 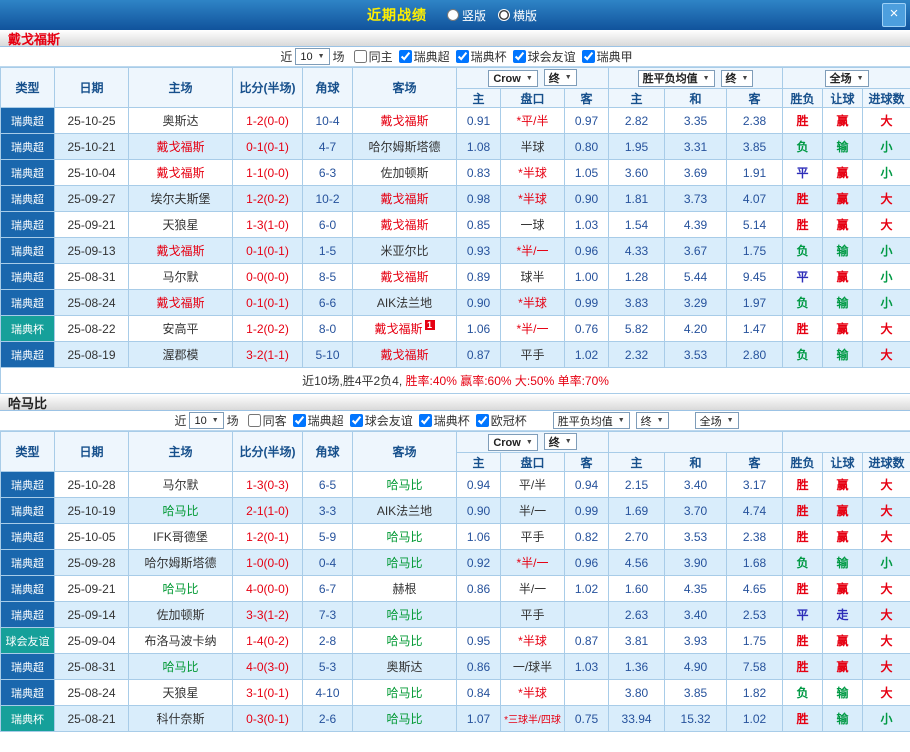 I want to click on header-select: 全场 ▼, so click(x=846, y=78).